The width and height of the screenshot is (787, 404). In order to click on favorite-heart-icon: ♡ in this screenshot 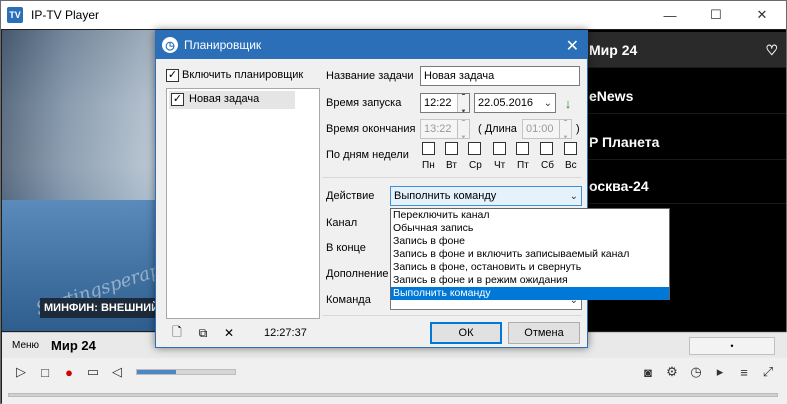, I will do `click(771, 50)`.